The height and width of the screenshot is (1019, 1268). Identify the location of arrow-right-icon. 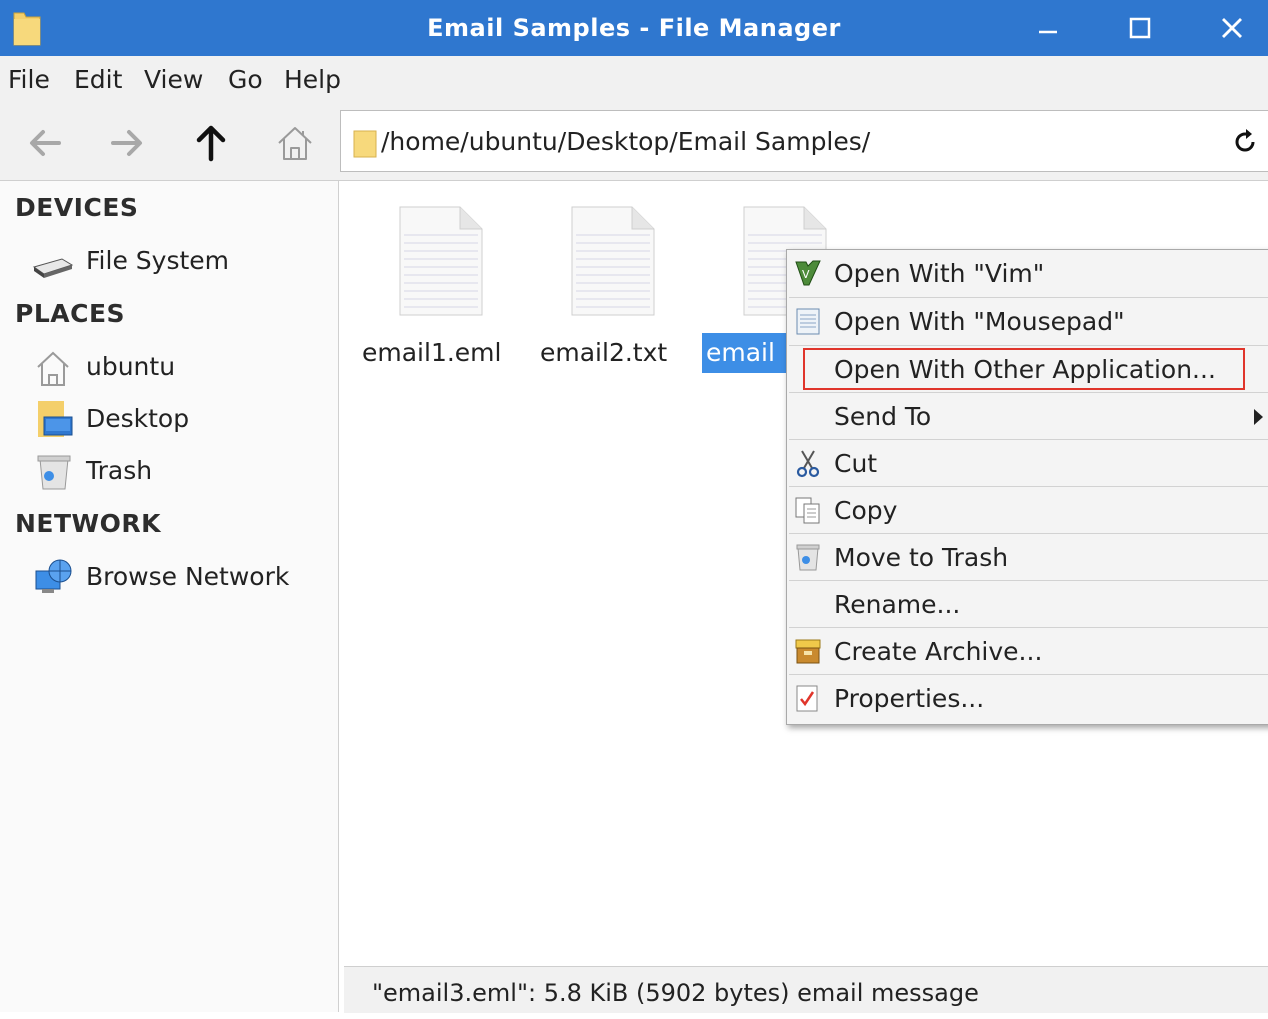
(126, 143).